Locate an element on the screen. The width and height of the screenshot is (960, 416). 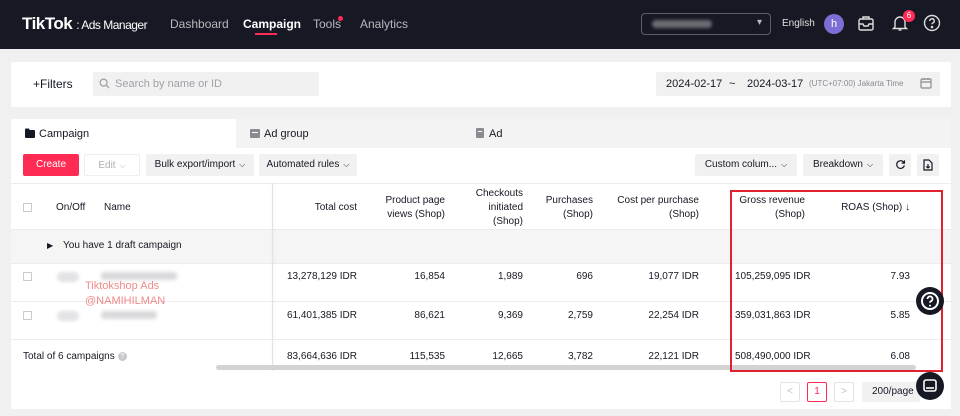
nav-tools: Tools is located at coordinates (327, 24).